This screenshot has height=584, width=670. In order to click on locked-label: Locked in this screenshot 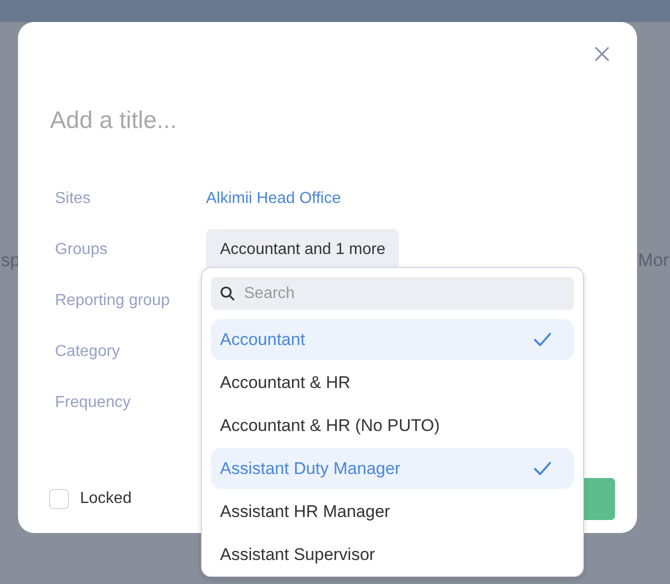, I will do `click(106, 499)`.